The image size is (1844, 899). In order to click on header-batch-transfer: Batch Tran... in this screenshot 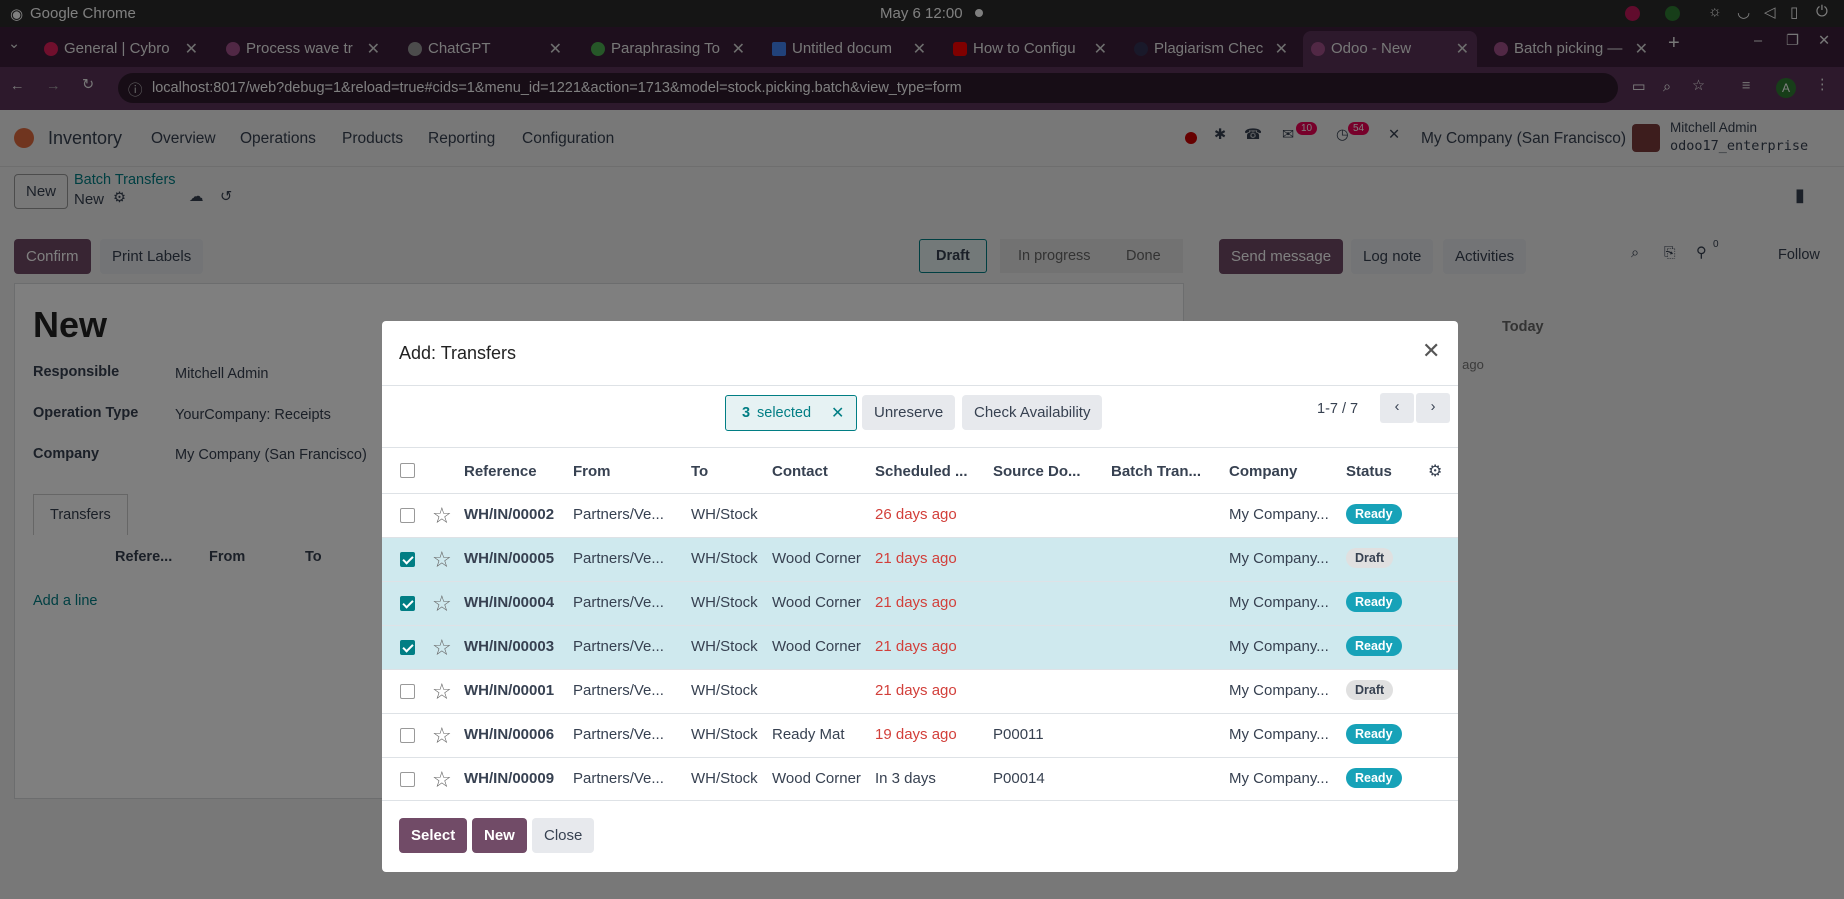, I will do `click(1156, 471)`.